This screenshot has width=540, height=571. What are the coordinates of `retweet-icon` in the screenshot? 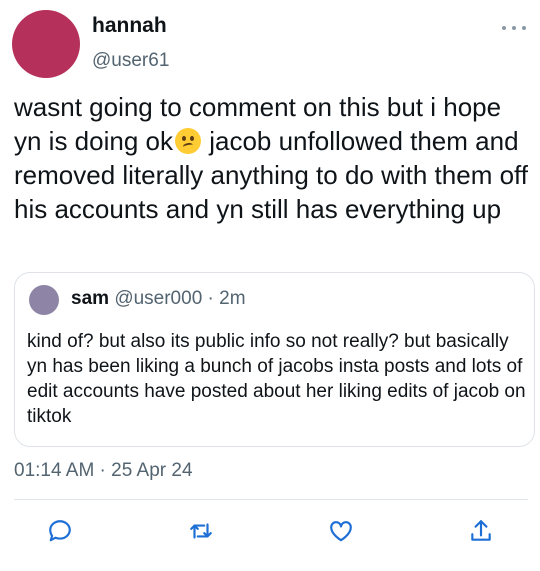 It's located at (201, 531).